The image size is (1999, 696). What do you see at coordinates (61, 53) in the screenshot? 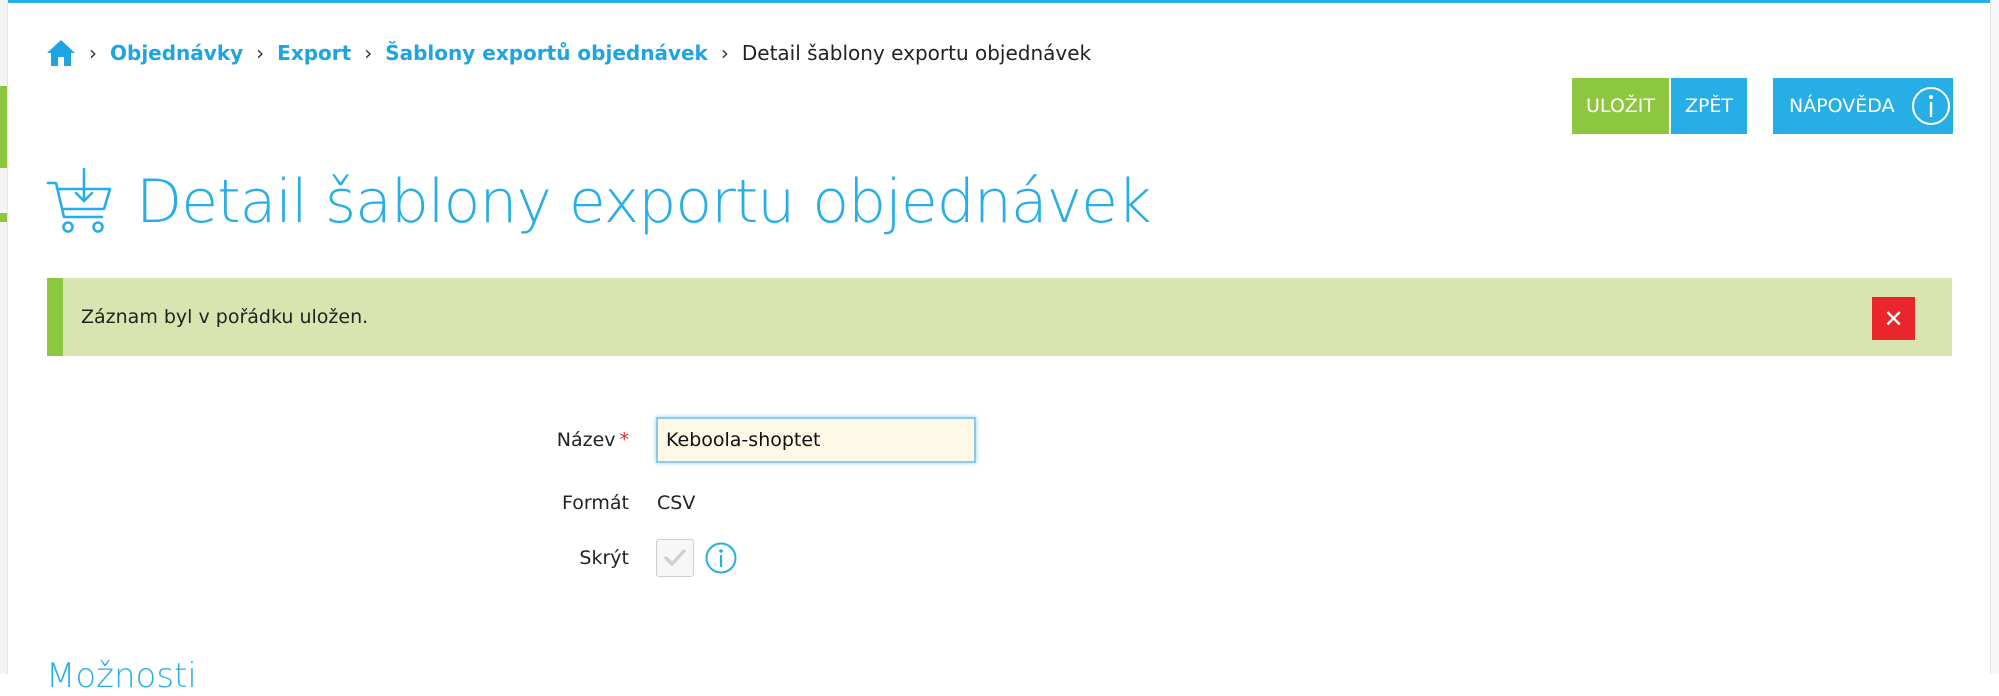
I see `home-icon` at bounding box center [61, 53].